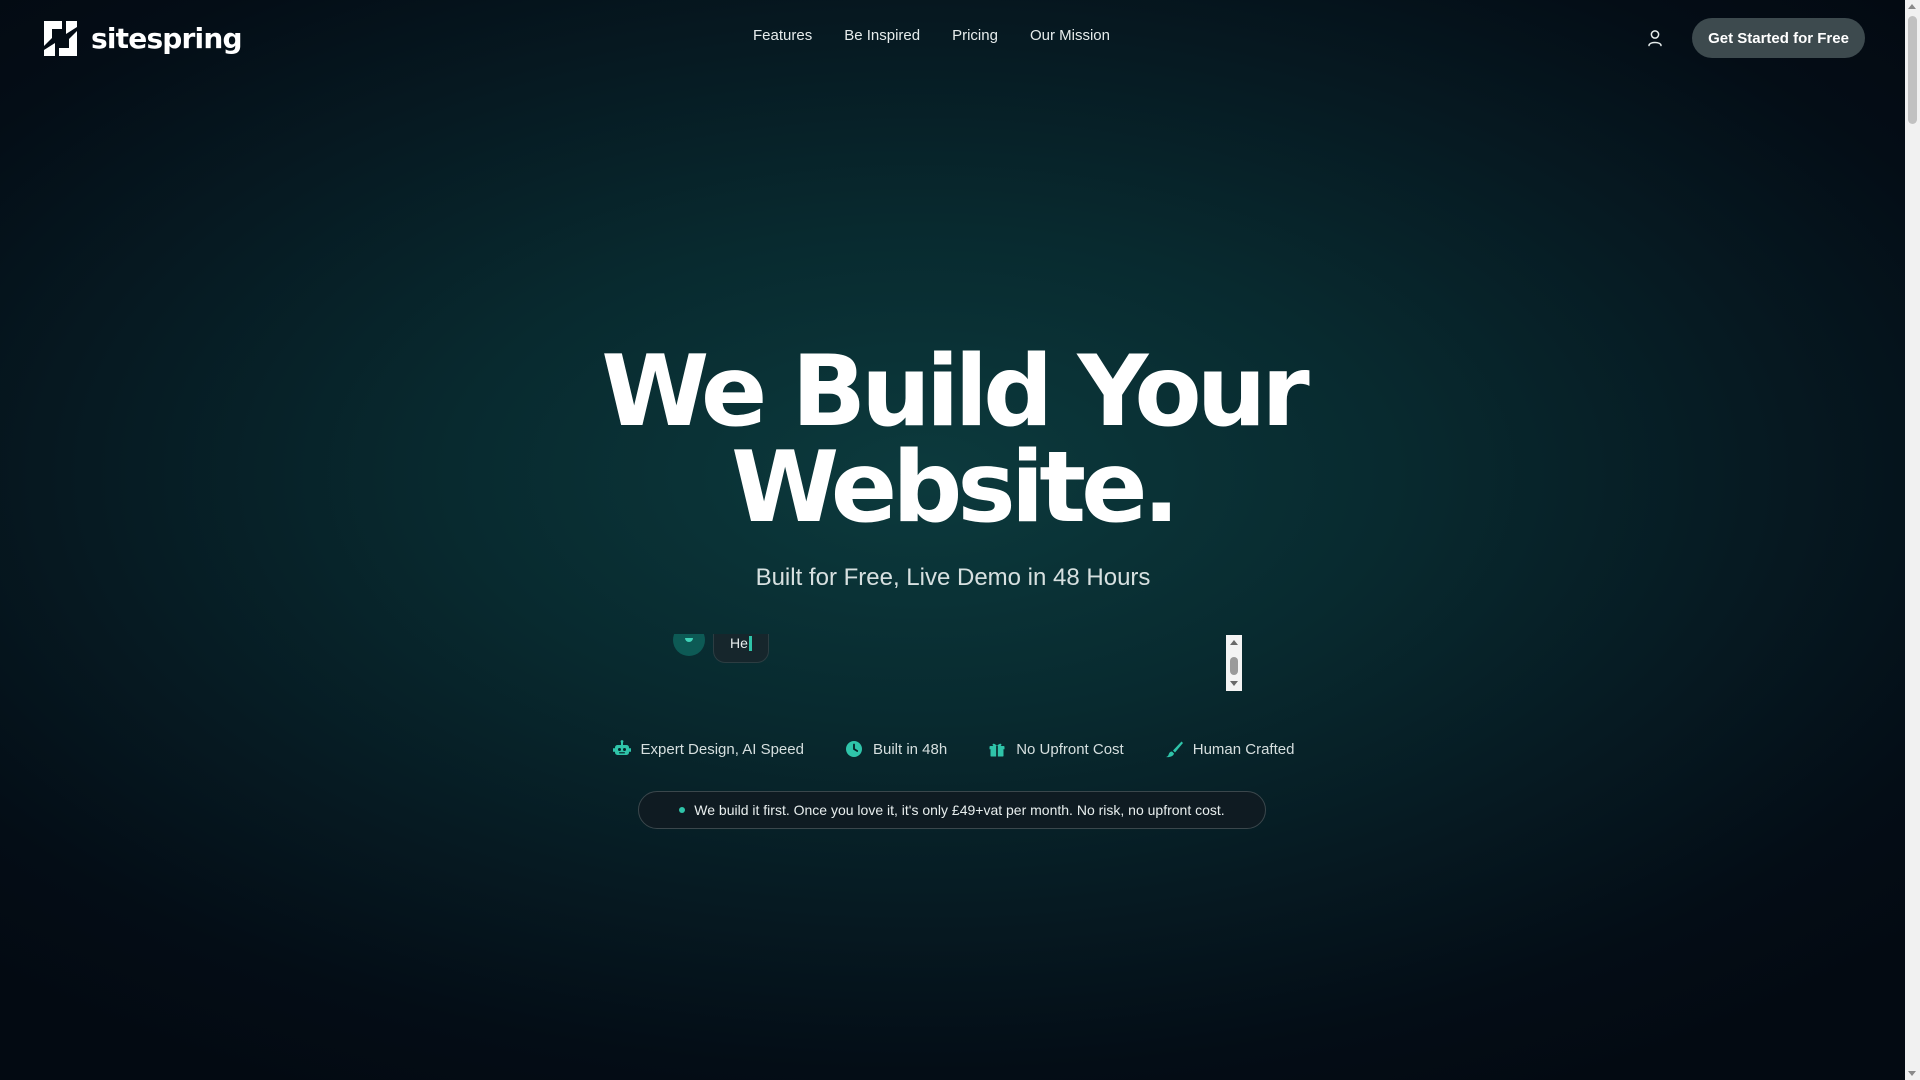 This screenshot has width=1920, height=1080. What do you see at coordinates (1234, 666) in the screenshot?
I see `chat-scrollbar-thumb` at bounding box center [1234, 666].